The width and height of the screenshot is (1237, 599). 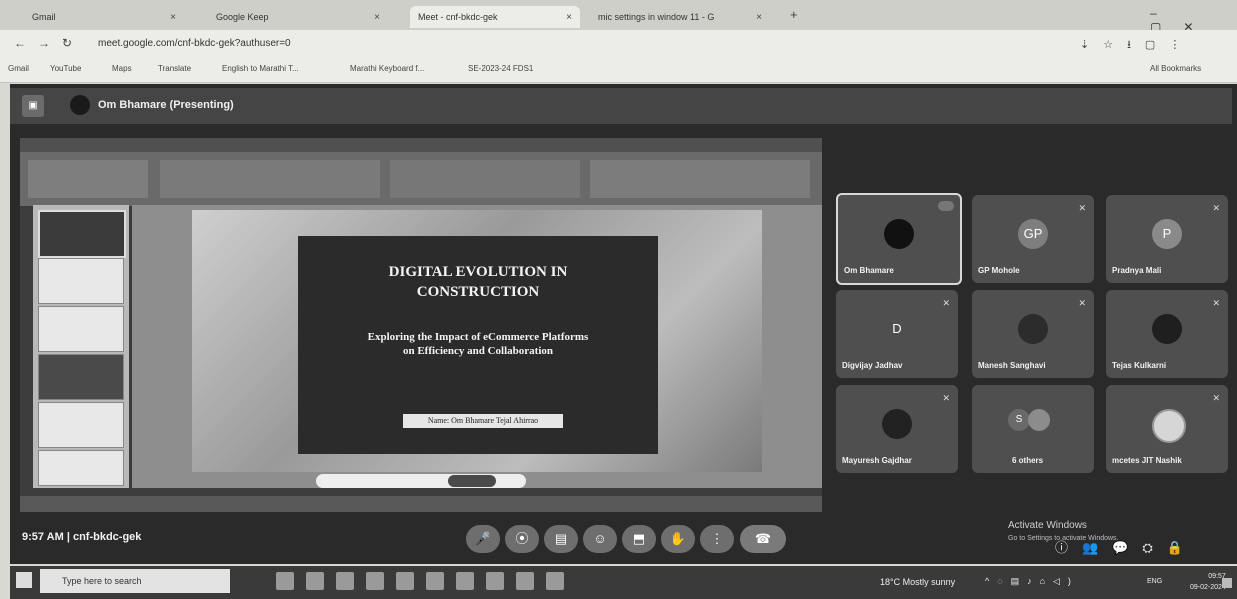 I want to click on participant-tile: Om Bhamare, so click(x=899, y=239).